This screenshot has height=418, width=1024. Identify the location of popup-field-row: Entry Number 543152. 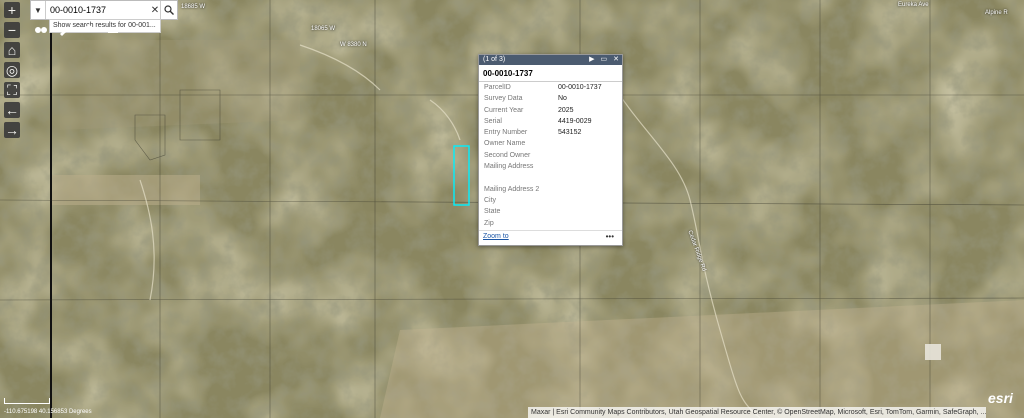
(550, 132).